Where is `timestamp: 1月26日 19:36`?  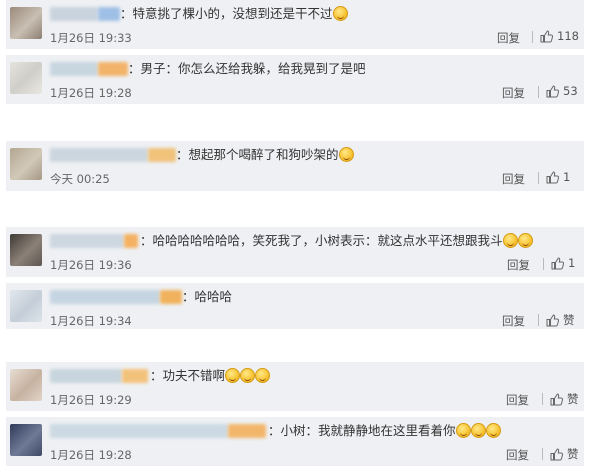
timestamp: 1月26日 19:36 is located at coordinates (91, 265).